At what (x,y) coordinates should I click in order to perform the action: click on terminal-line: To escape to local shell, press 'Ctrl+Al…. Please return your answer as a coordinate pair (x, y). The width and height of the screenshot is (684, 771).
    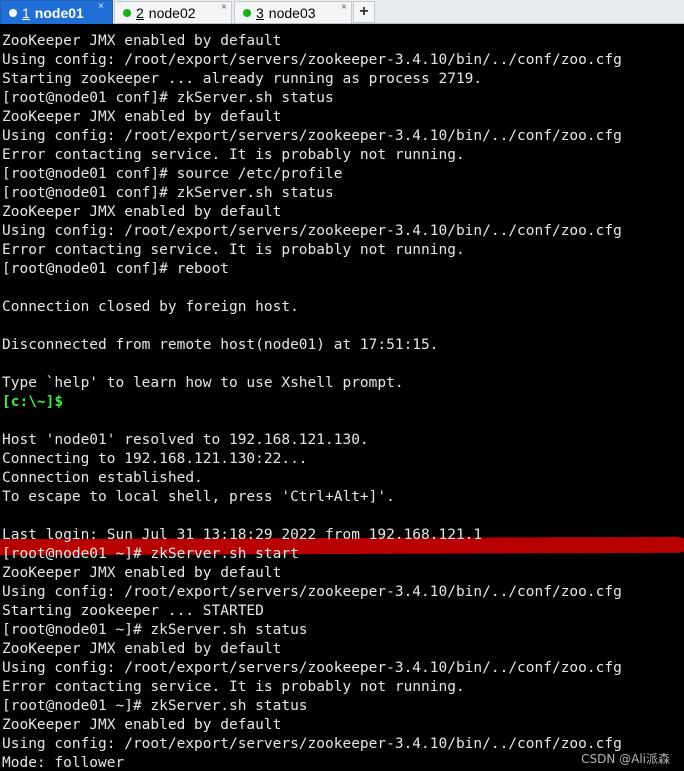
    Looking at the image, I should click on (198, 497).